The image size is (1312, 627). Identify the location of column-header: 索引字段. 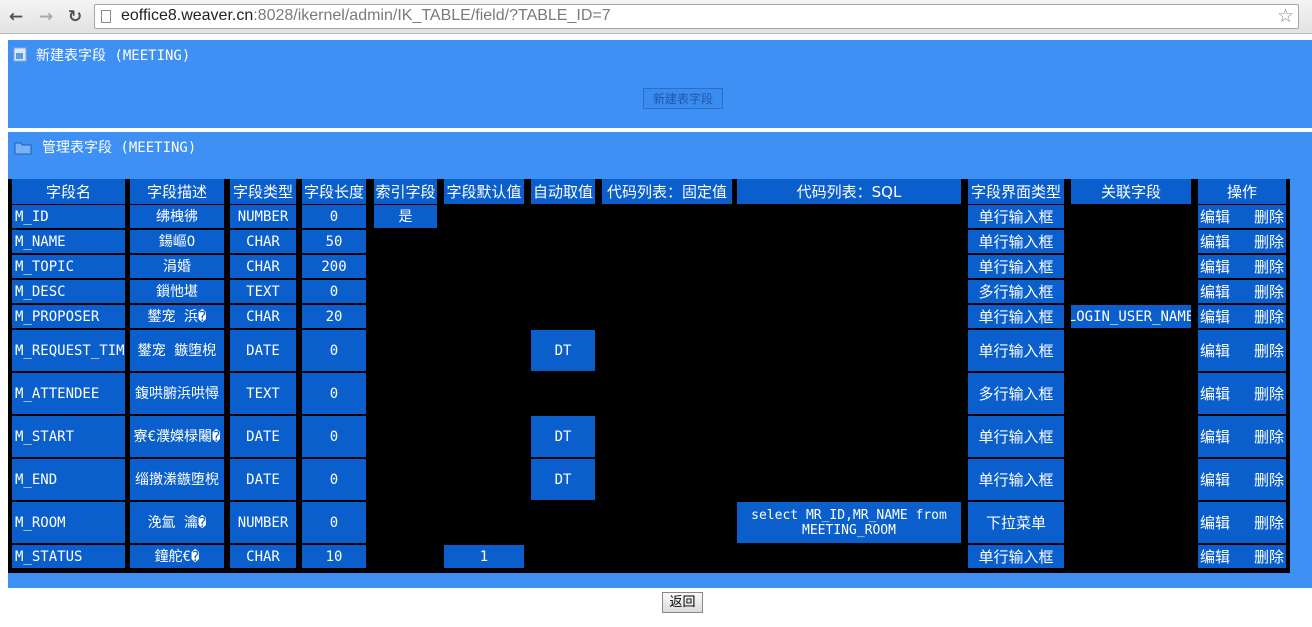
(405, 191).